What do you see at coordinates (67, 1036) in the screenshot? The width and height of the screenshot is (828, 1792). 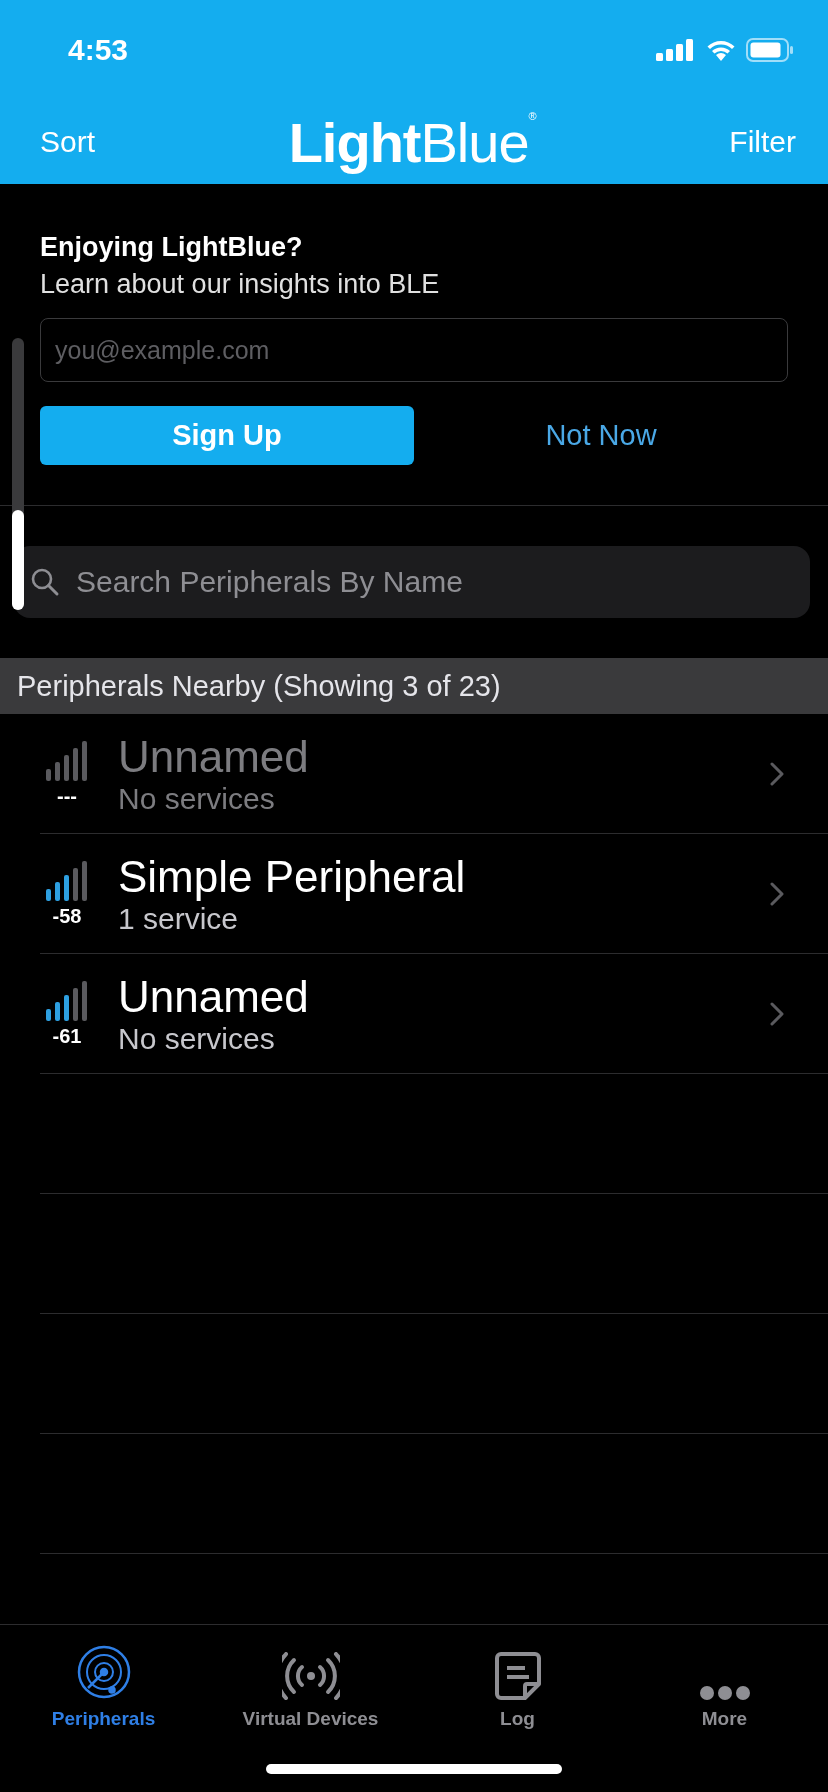 I see `rssi-value: -61` at bounding box center [67, 1036].